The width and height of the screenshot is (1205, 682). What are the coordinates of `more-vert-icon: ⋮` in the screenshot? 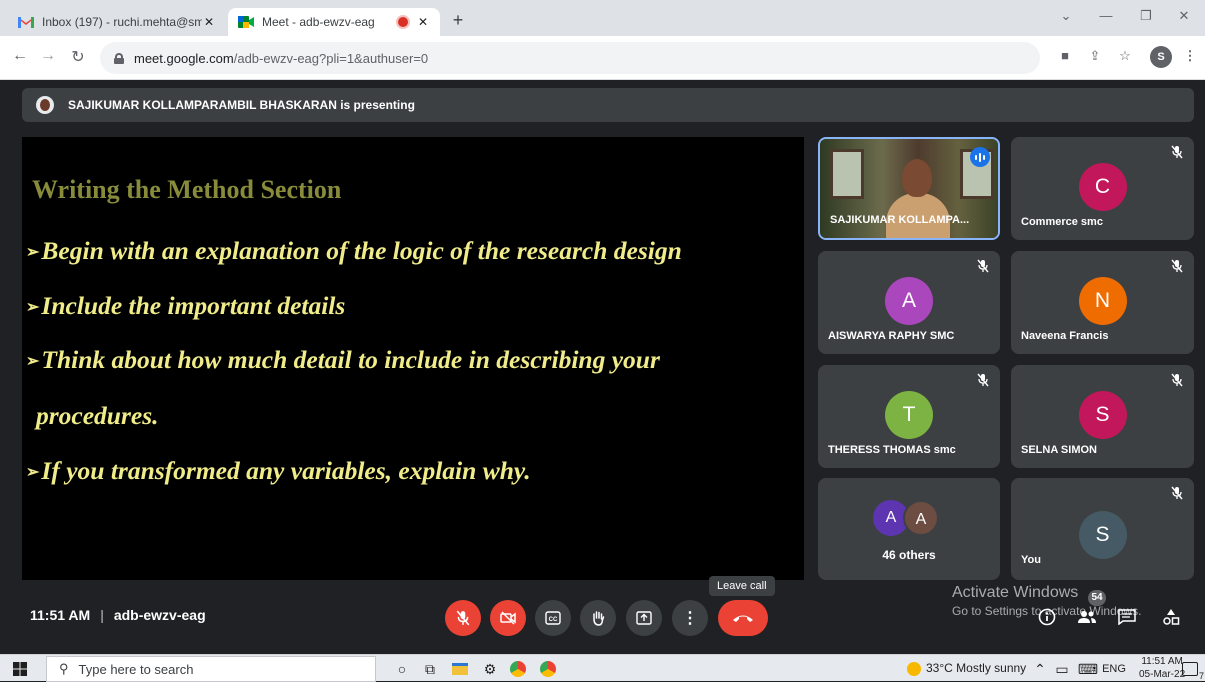 It's located at (690, 618).